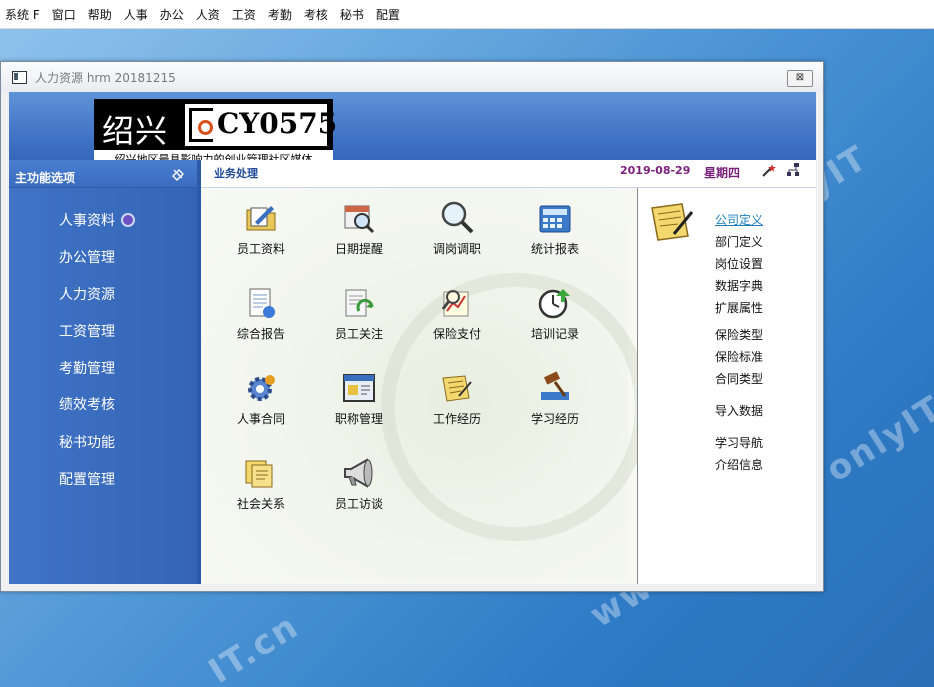 The height and width of the screenshot is (687, 934). Describe the element at coordinates (172, 14) in the screenshot. I see `menu-office: 办公` at that location.